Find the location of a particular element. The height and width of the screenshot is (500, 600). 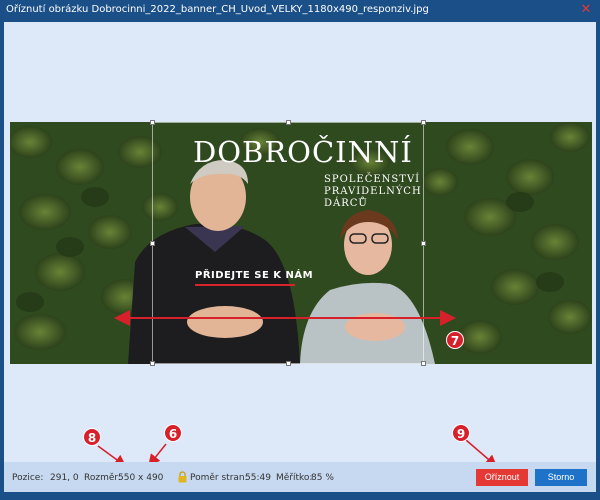

ratio-label: Poměr stran: is located at coordinates (219, 478).